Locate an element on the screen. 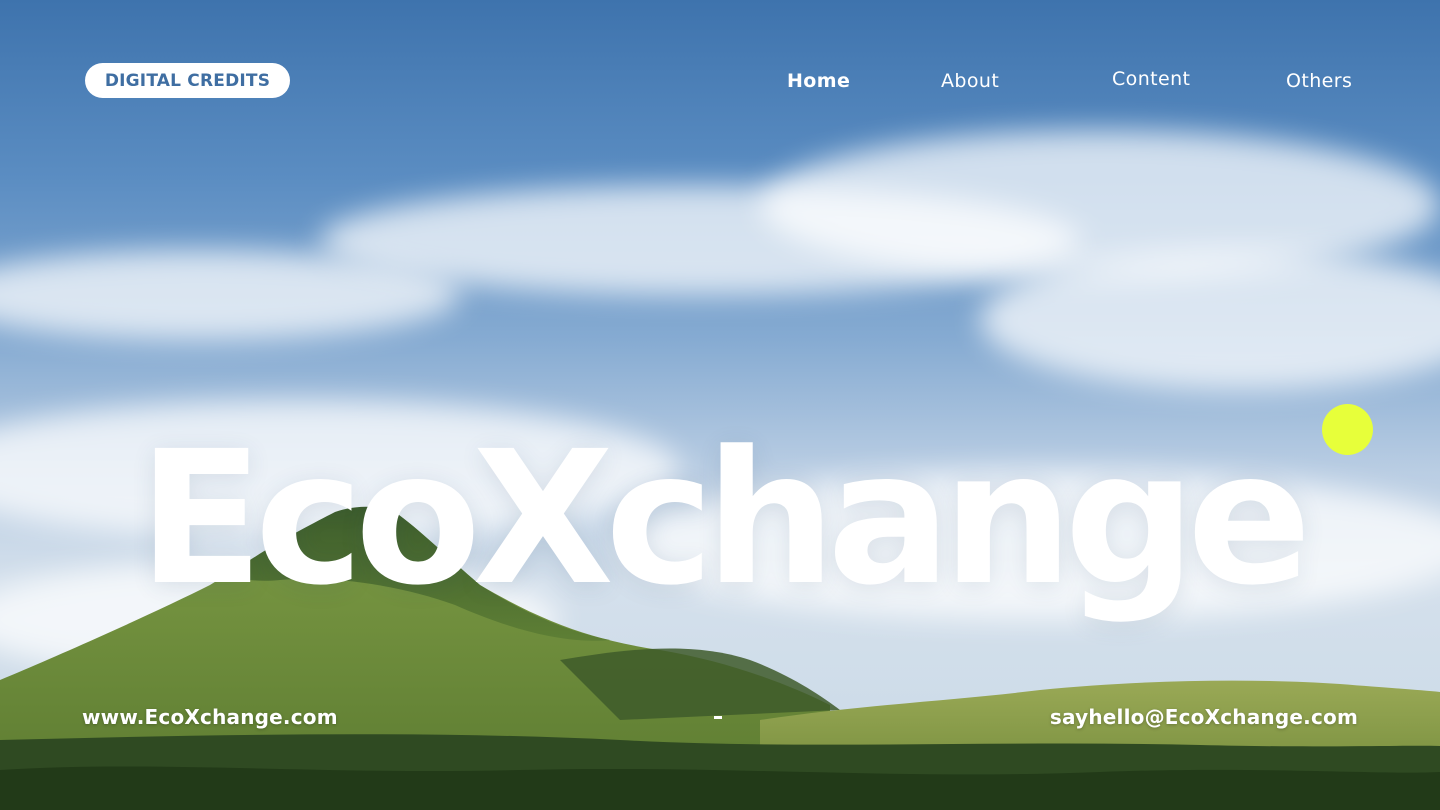  website-link: www.EcoXchange.com is located at coordinates (210, 717).